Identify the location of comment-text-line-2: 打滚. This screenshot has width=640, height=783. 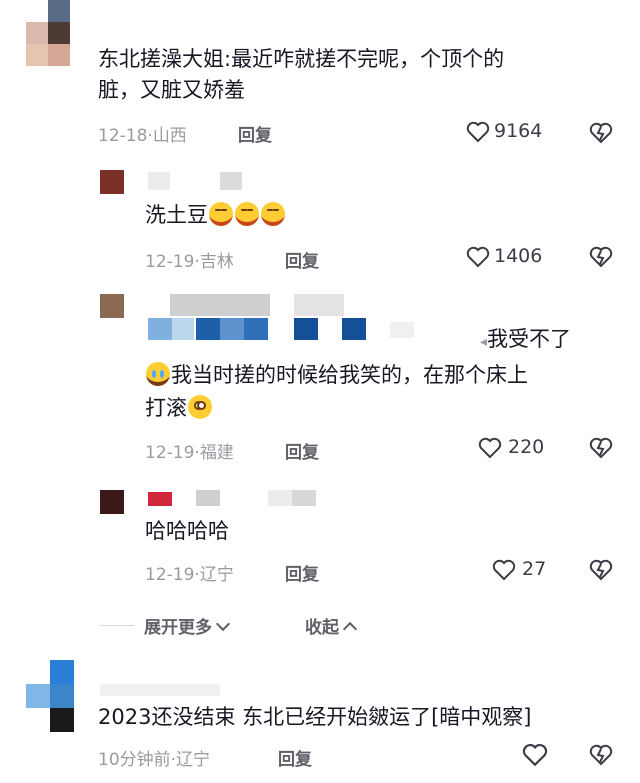
(179, 408).